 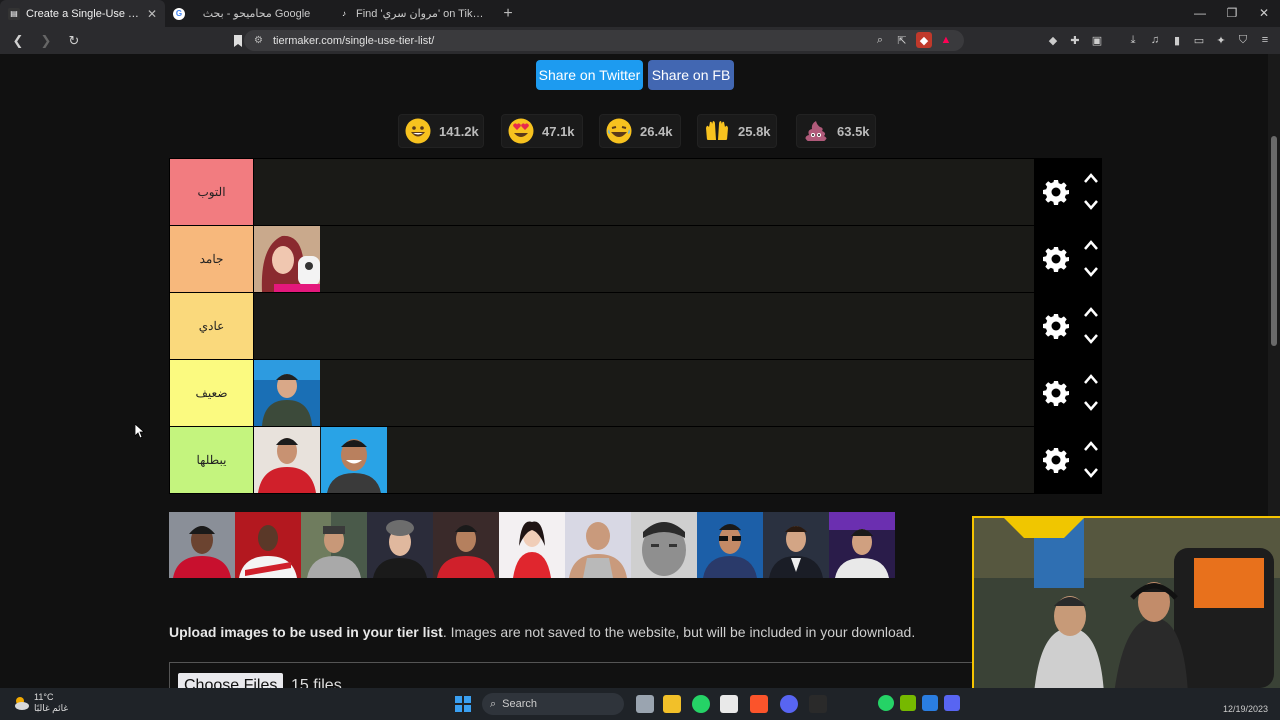 I want to click on forward-icon: ❯, so click(x=46, y=41).